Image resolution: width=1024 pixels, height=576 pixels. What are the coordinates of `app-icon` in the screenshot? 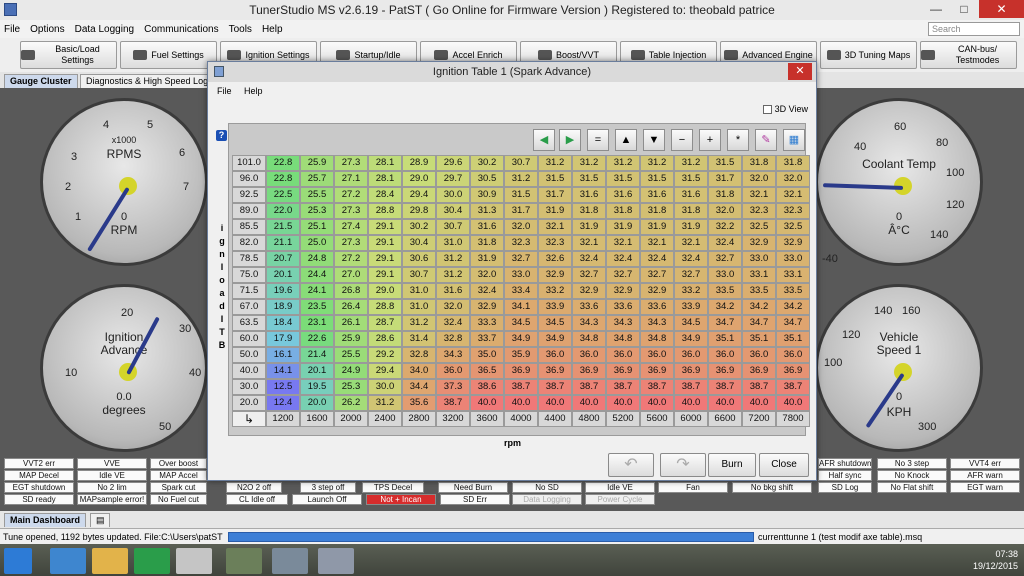 It's located at (244, 561).